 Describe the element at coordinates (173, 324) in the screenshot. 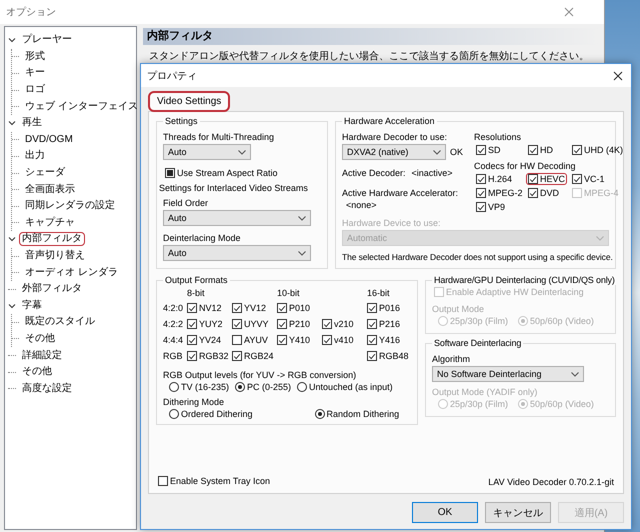

I see `row-label: 4:2:2` at that location.